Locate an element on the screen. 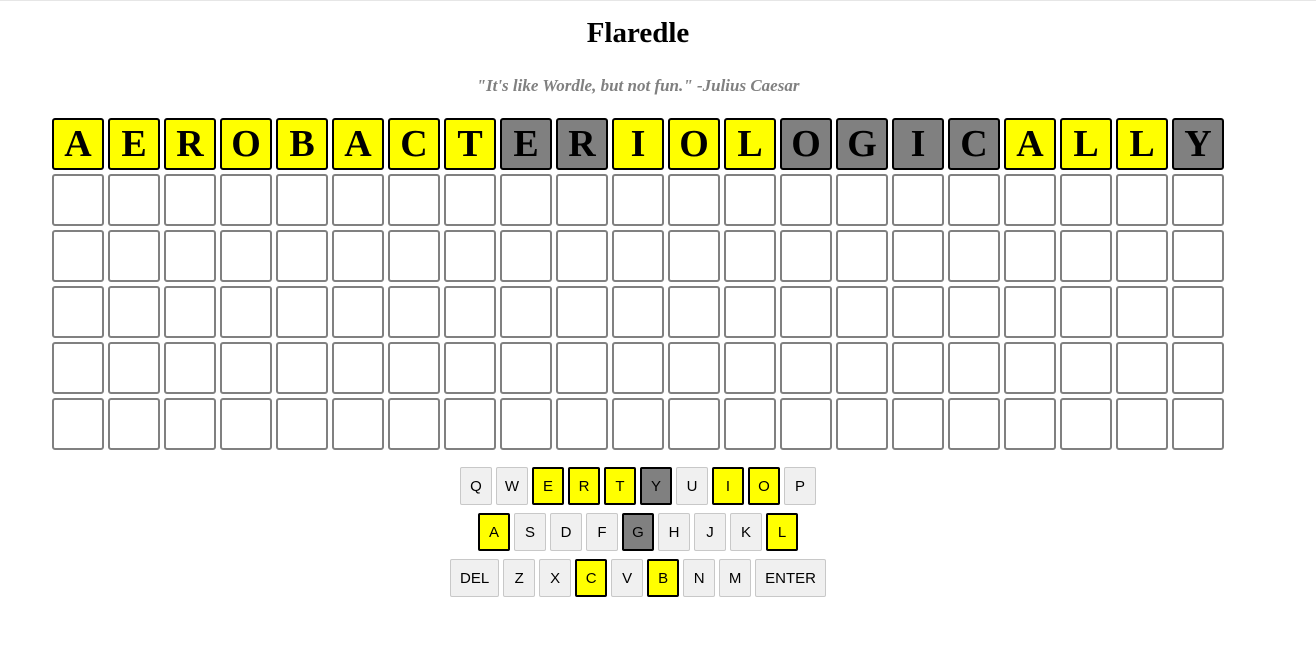  key-e: E is located at coordinates (548, 486).